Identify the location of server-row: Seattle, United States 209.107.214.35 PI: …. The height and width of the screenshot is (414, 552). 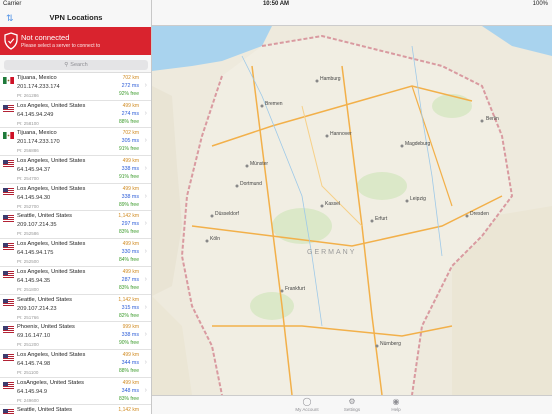
(75, 225).